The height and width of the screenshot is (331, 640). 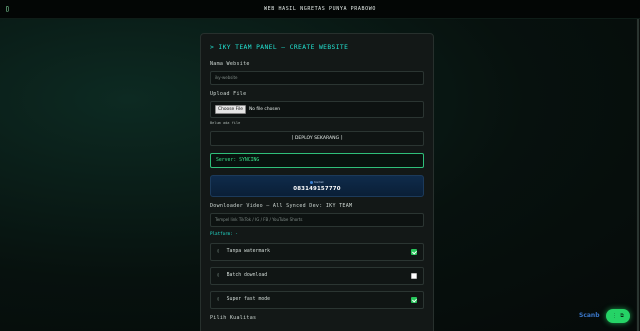 I want to click on option-batch-download: ▯ Batch download, so click(x=317, y=276).